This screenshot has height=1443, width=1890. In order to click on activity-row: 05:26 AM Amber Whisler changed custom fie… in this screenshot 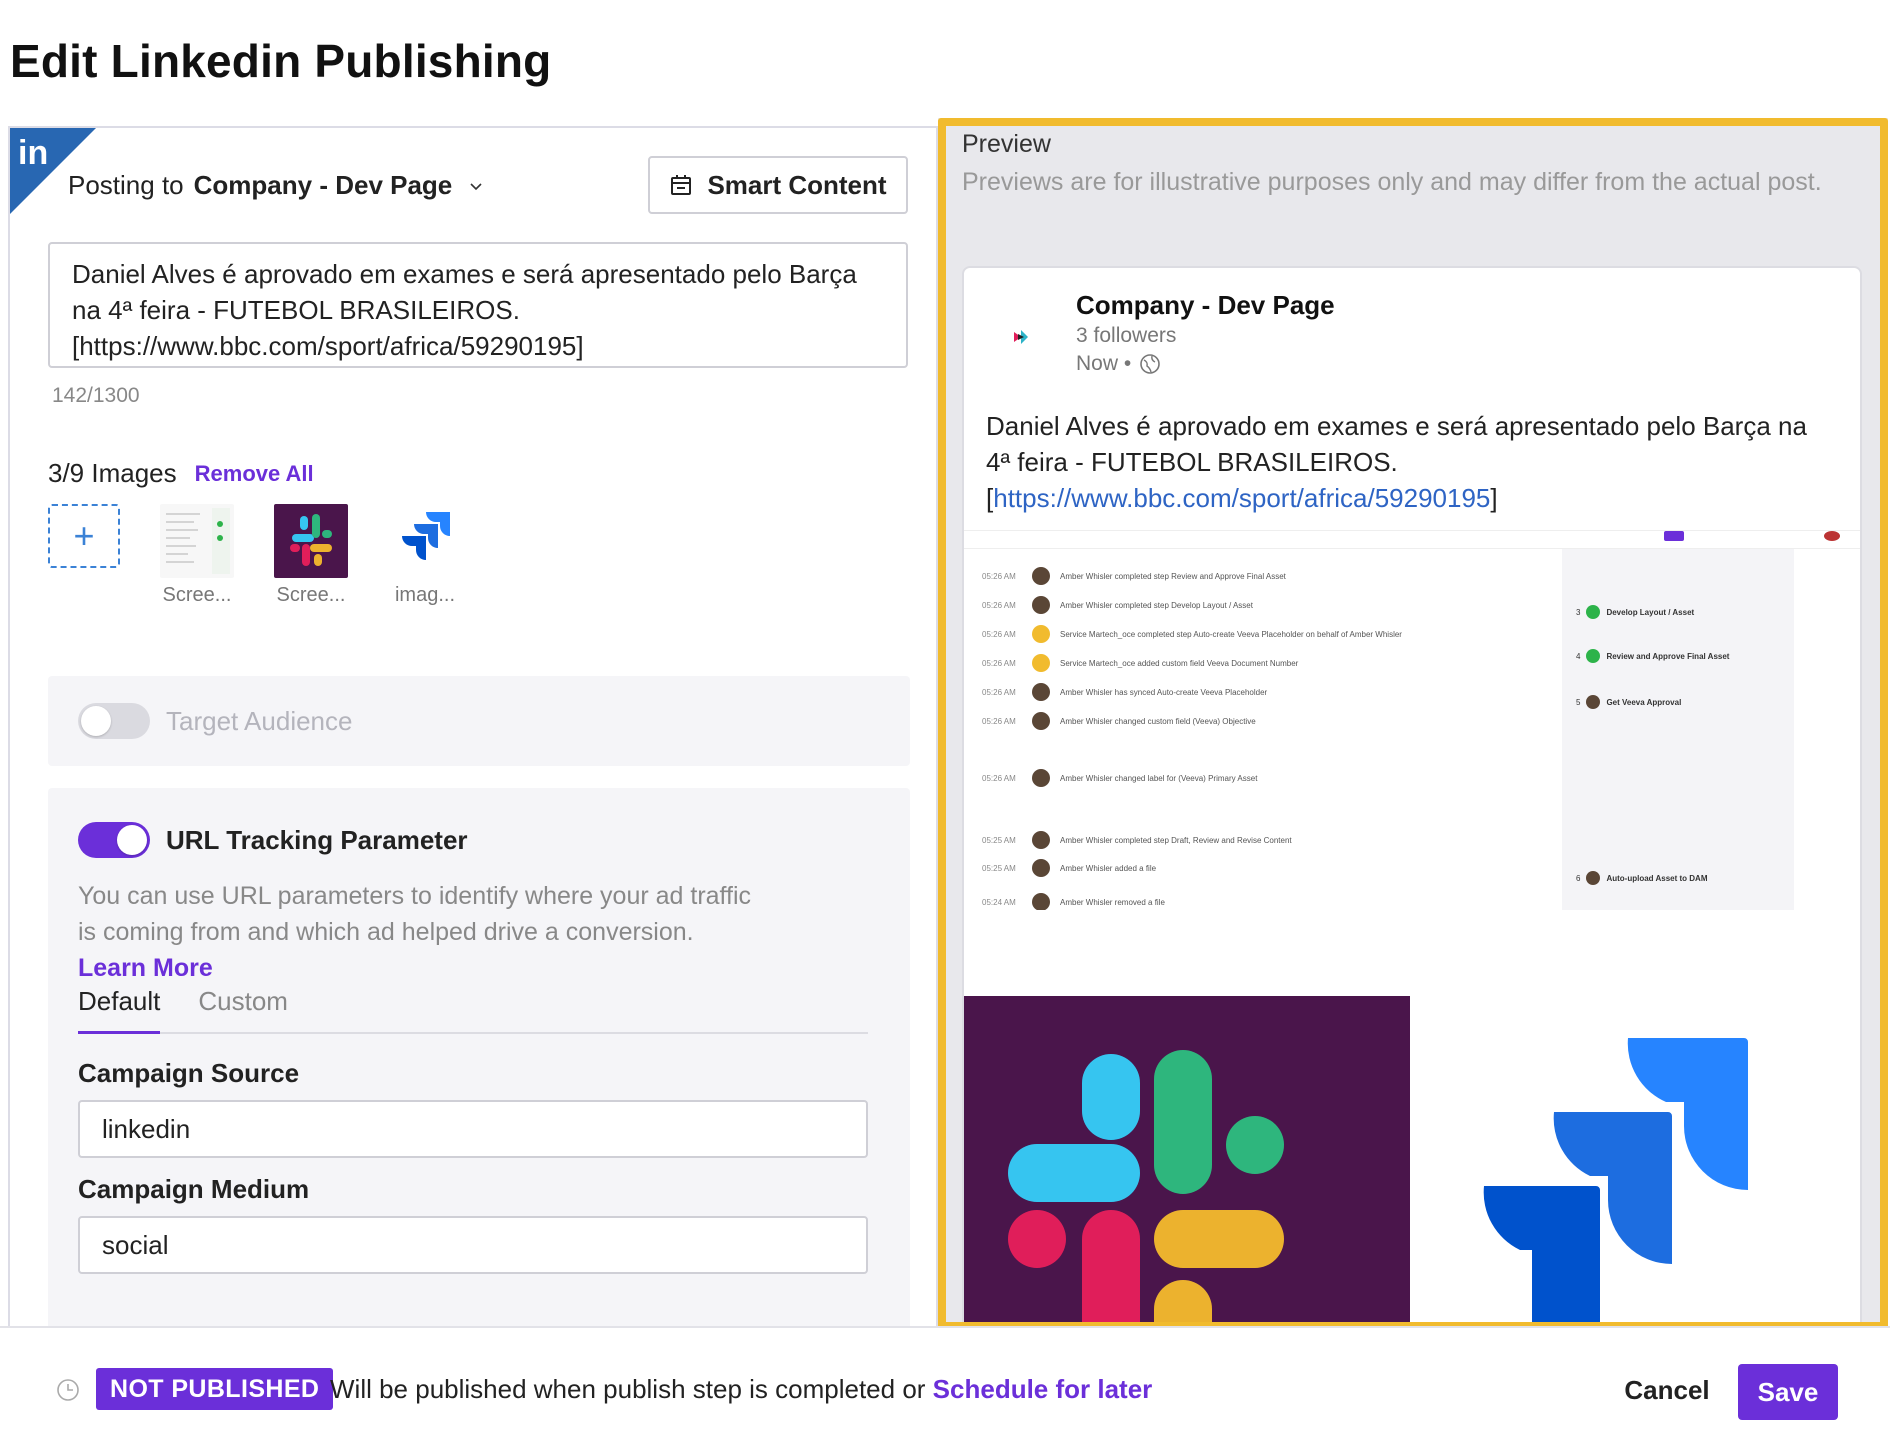, I will do `click(1119, 721)`.